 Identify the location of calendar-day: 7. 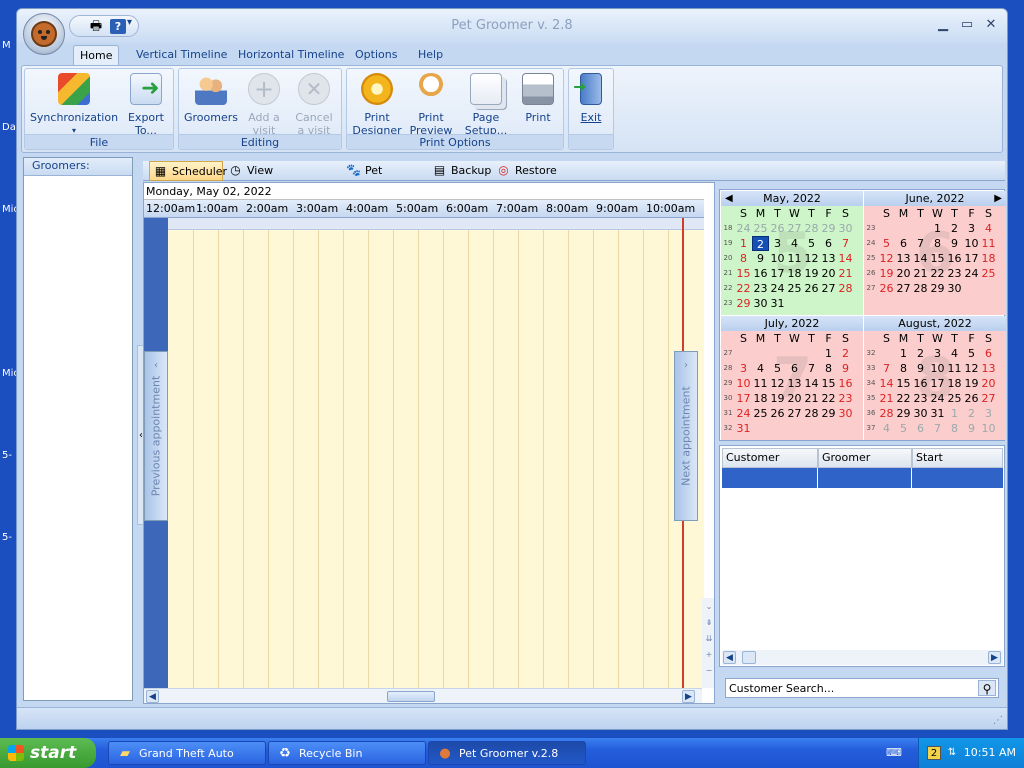
(845, 243).